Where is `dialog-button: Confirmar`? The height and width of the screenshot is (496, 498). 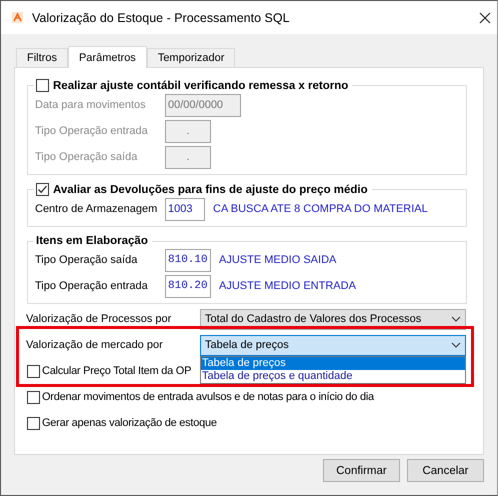
dialog-button: Confirmar is located at coordinates (361, 470).